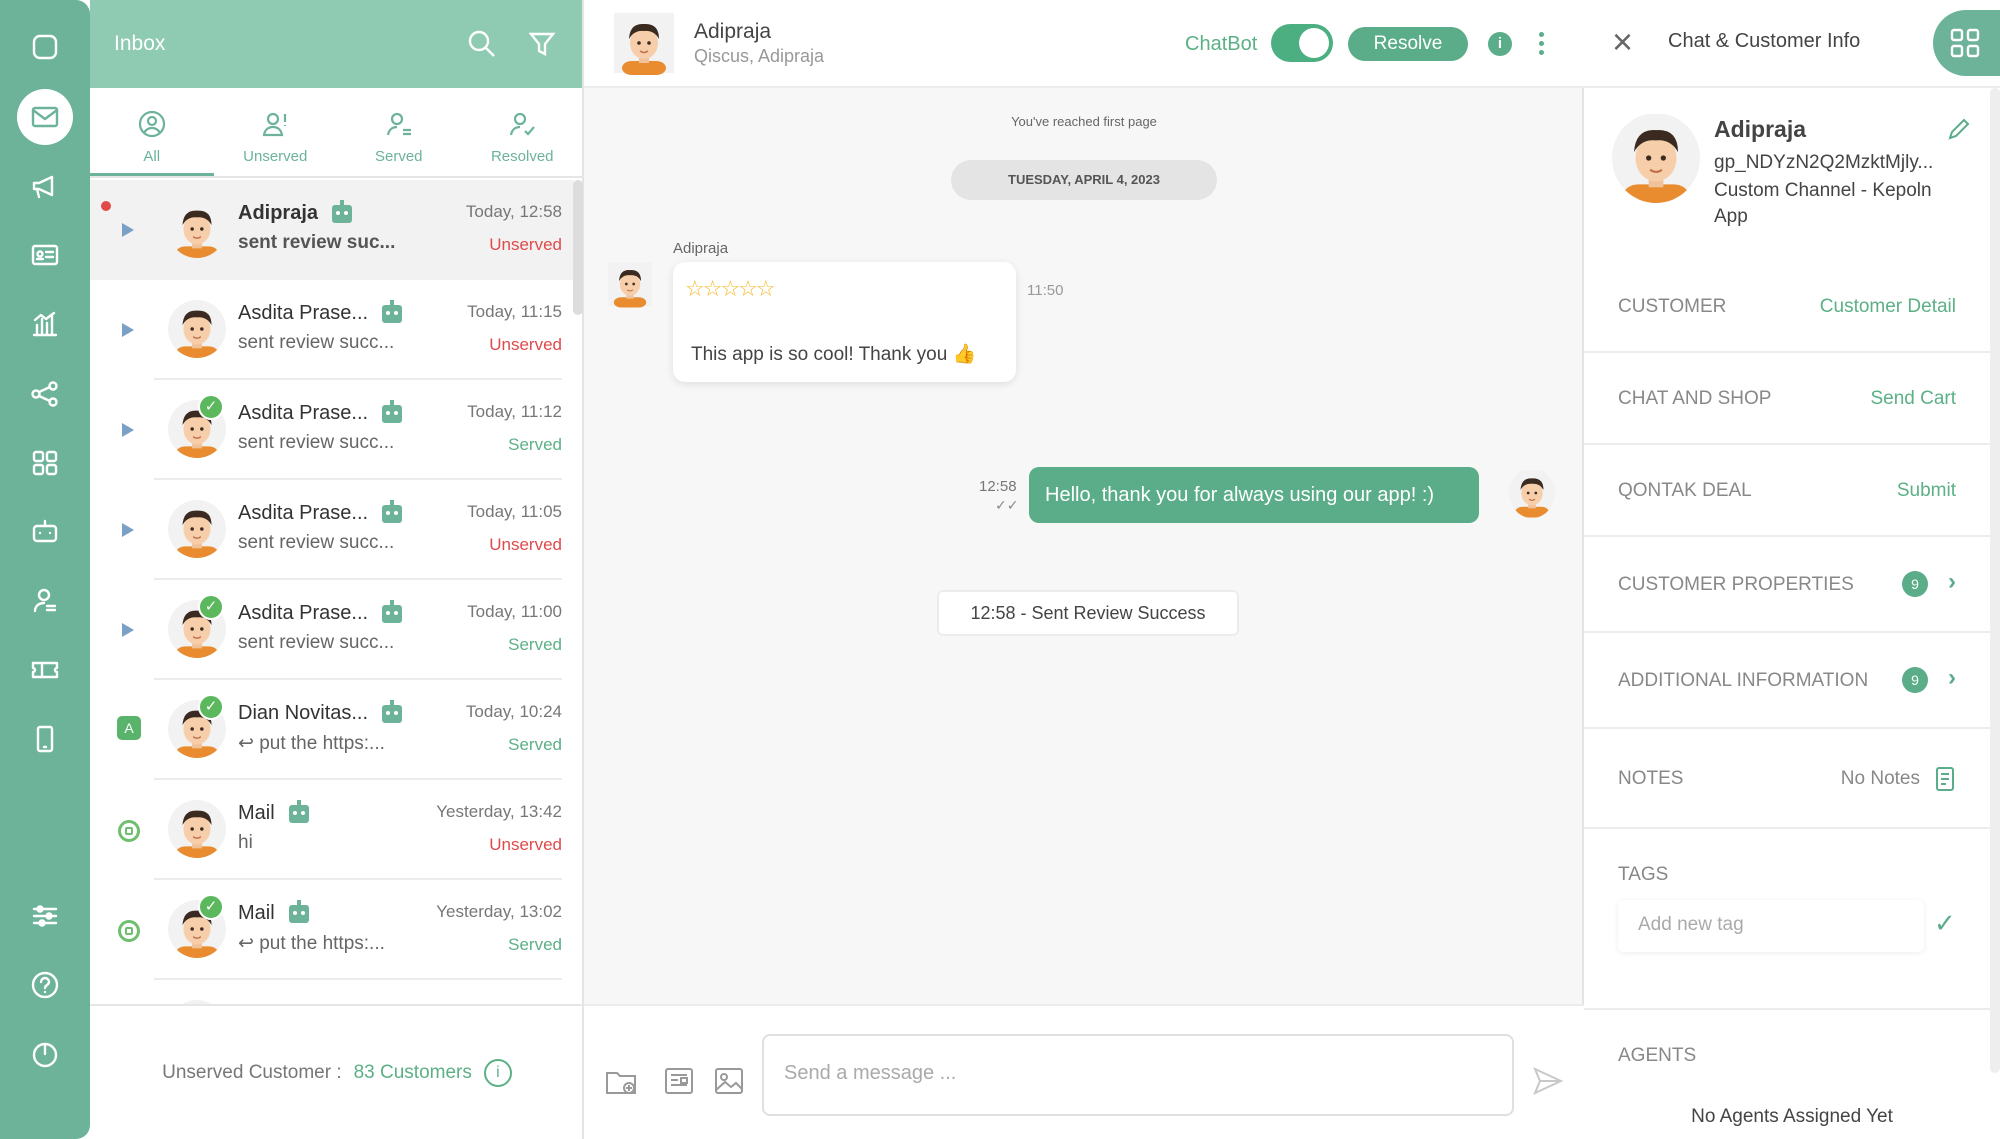 This screenshot has height=1139, width=2000. I want to click on mobile-device-icon, so click(45, 739).